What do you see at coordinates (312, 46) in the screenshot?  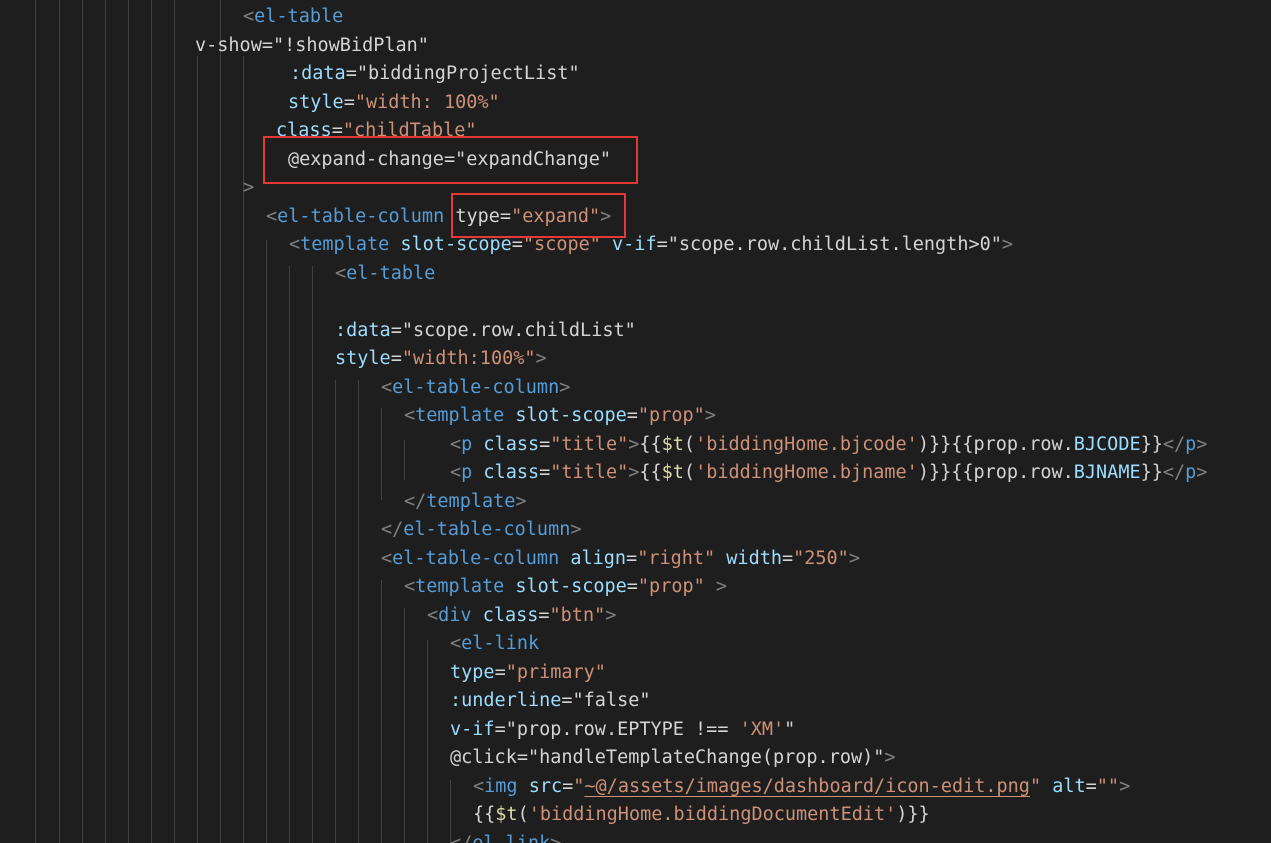 I see `code-line: v-show="!showBidPlan"` at bounding box center [312, 46].